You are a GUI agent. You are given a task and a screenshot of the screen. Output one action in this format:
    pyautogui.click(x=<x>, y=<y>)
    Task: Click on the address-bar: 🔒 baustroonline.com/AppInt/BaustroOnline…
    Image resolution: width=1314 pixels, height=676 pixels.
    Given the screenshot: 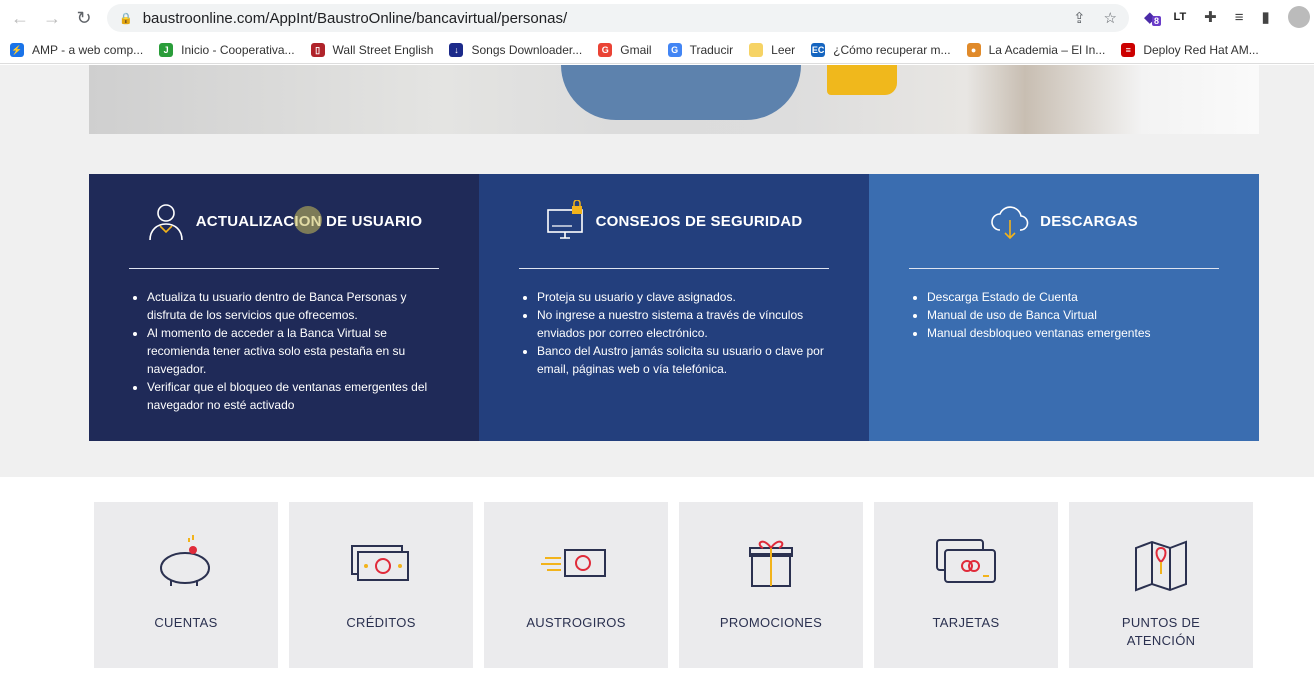 What is the action you would take?
    pyautogui.click(x=618, y=18)
    